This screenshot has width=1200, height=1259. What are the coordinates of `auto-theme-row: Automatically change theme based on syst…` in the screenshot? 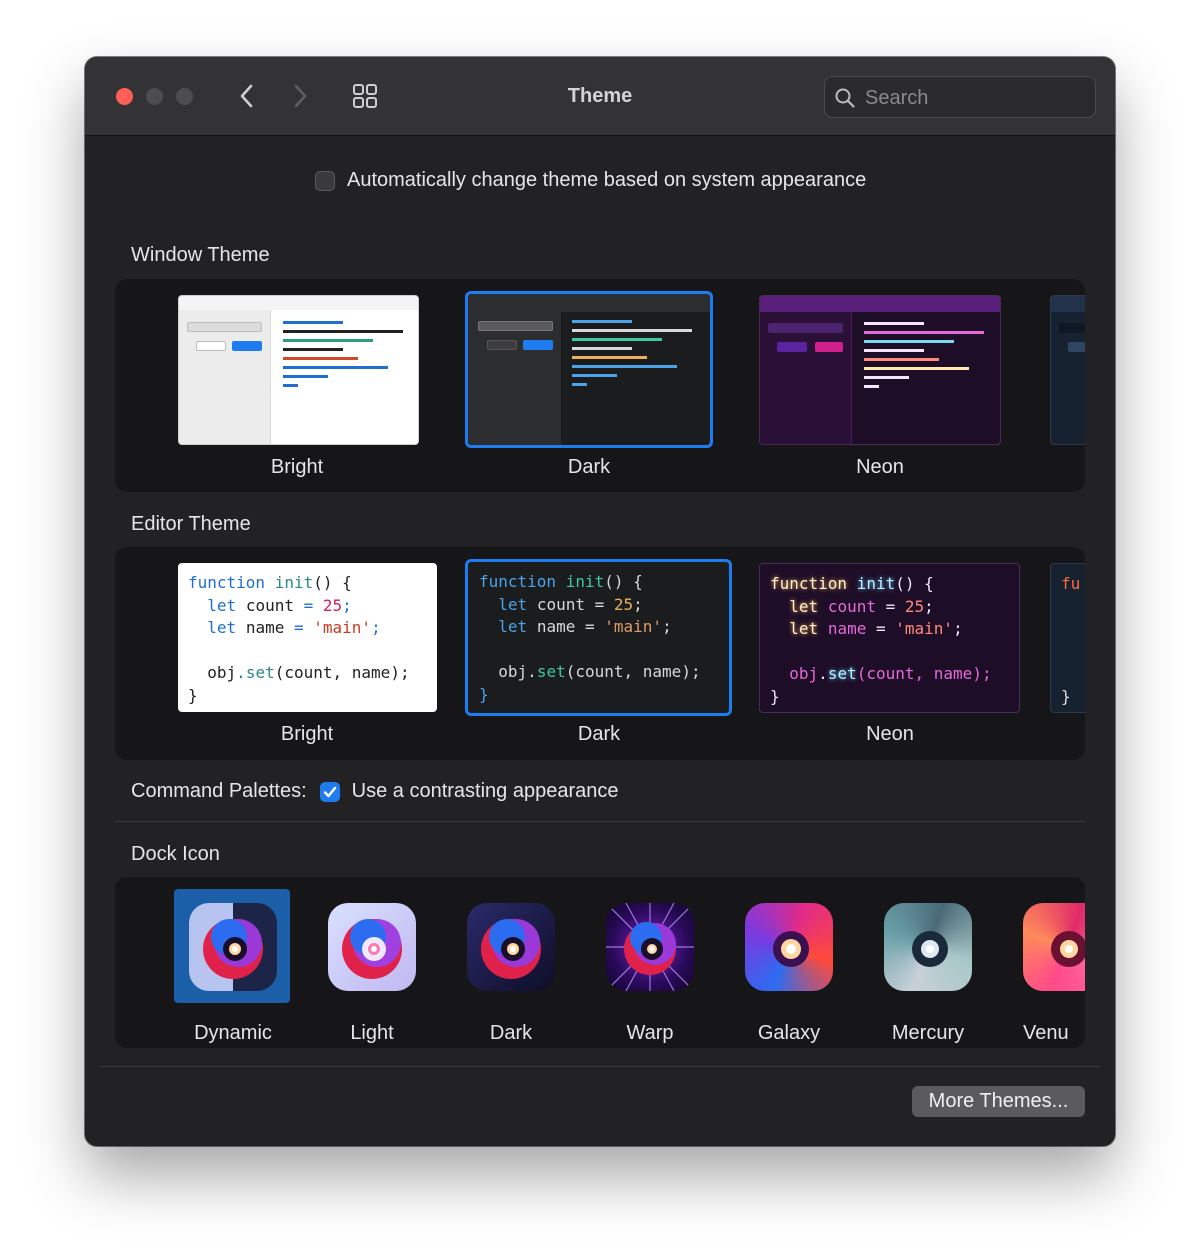 It's located at (590, 180).